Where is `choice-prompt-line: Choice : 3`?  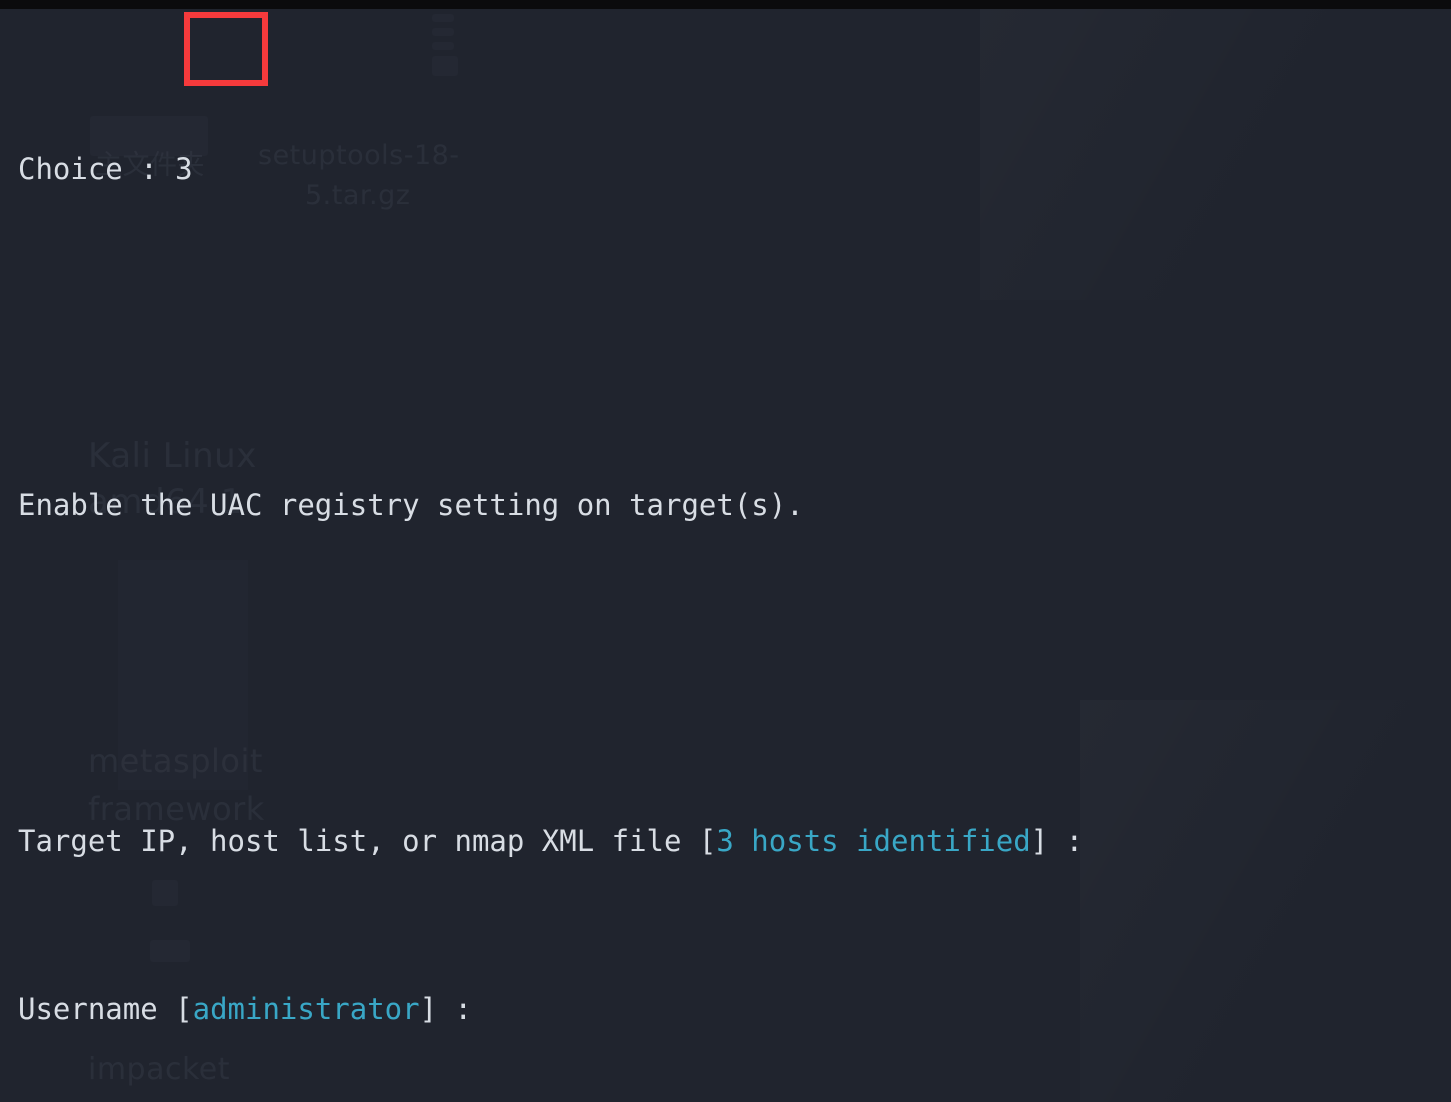 choice-prompt-line: Choice : 3 is located at coordinates (734, 169).